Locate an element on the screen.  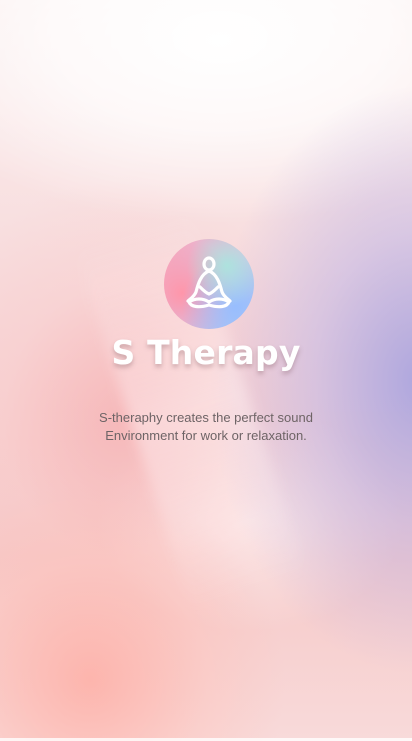
meditation-icon is located at coordinates (209, 282).